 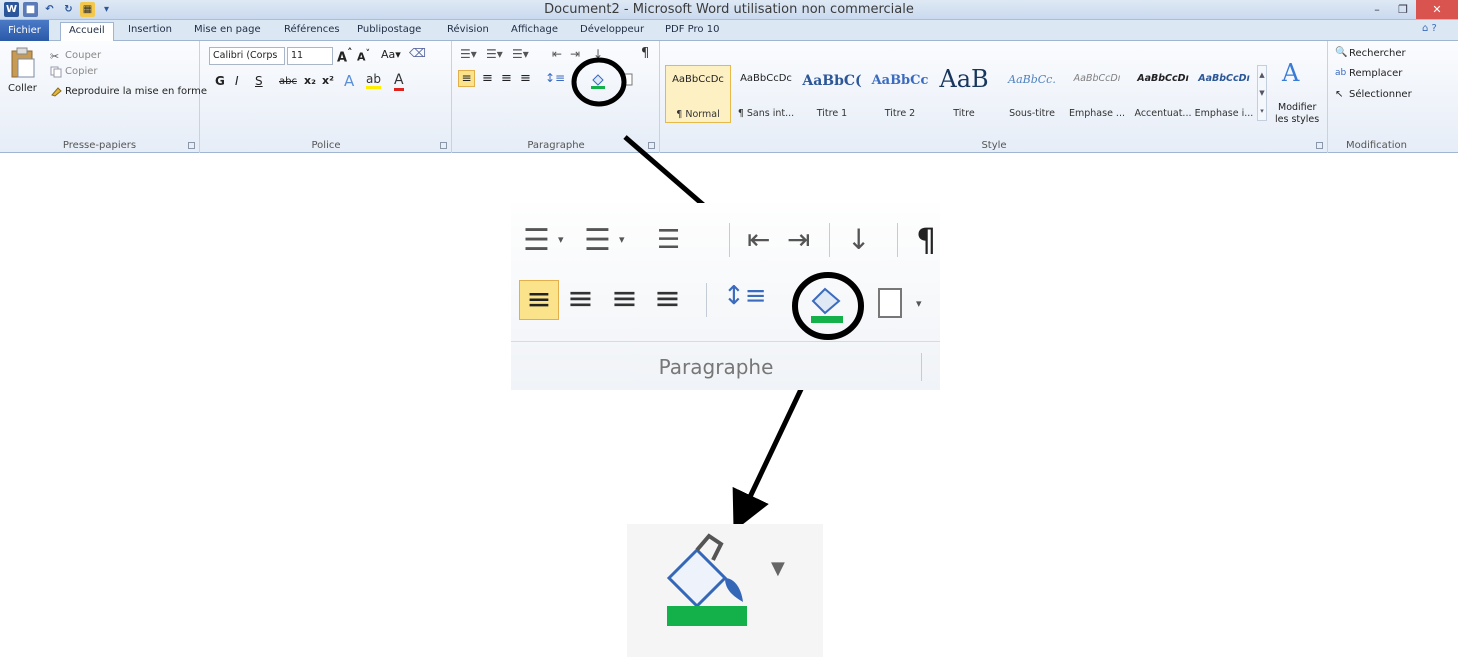 I want to click on zoom-show-marks-icon: ¶, so click(x=926, y=240).